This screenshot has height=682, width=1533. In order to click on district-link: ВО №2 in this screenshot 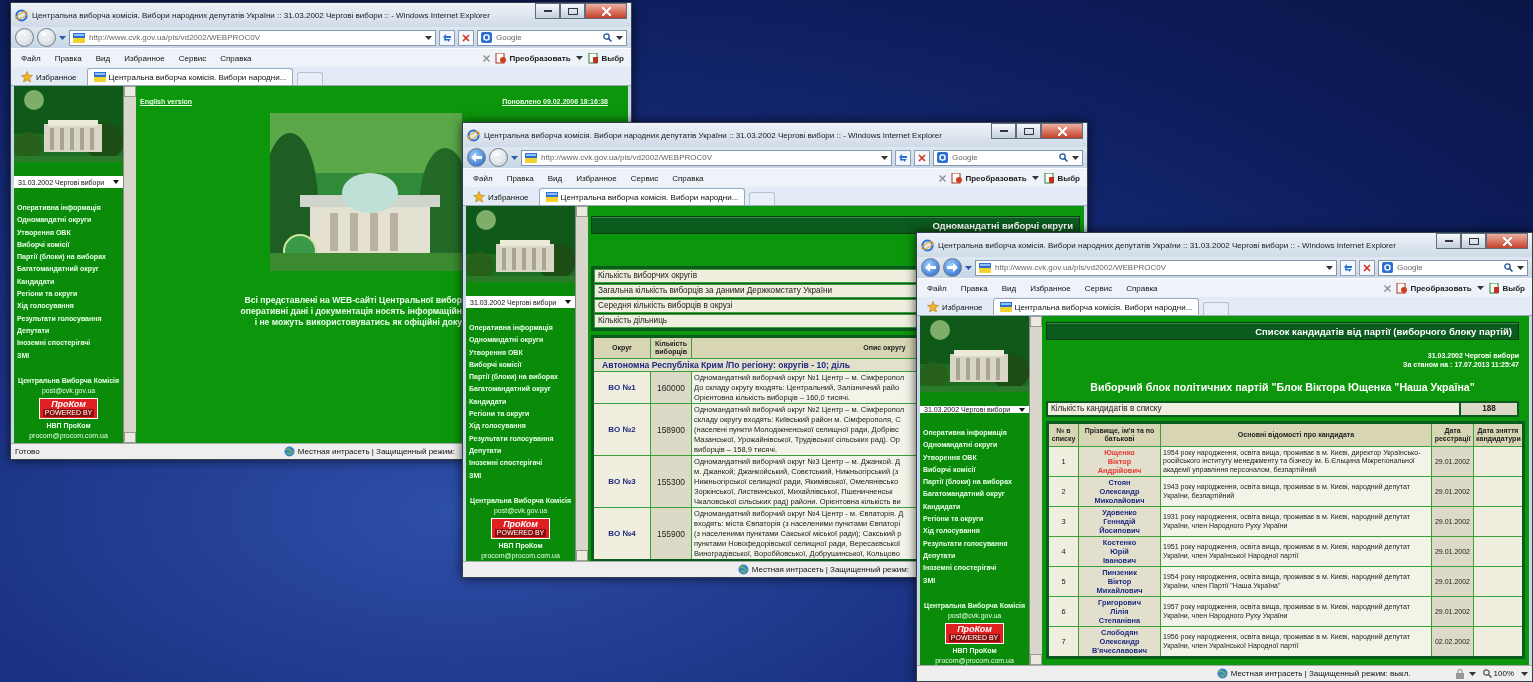, I will do `click(621, 429)`.